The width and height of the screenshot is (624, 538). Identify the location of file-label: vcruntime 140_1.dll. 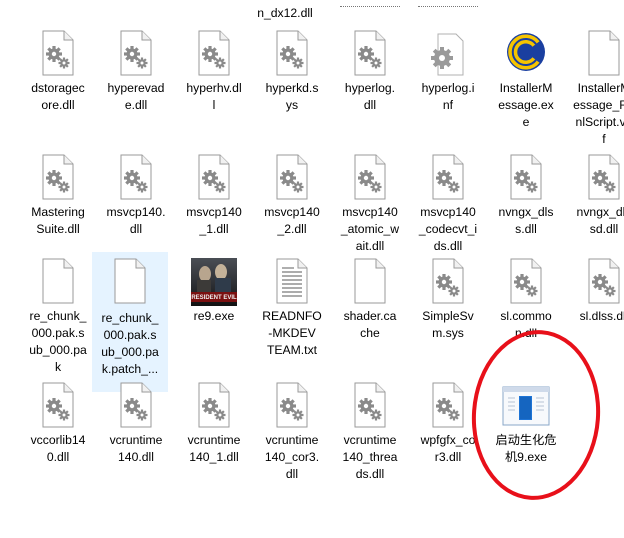
(214, 448).